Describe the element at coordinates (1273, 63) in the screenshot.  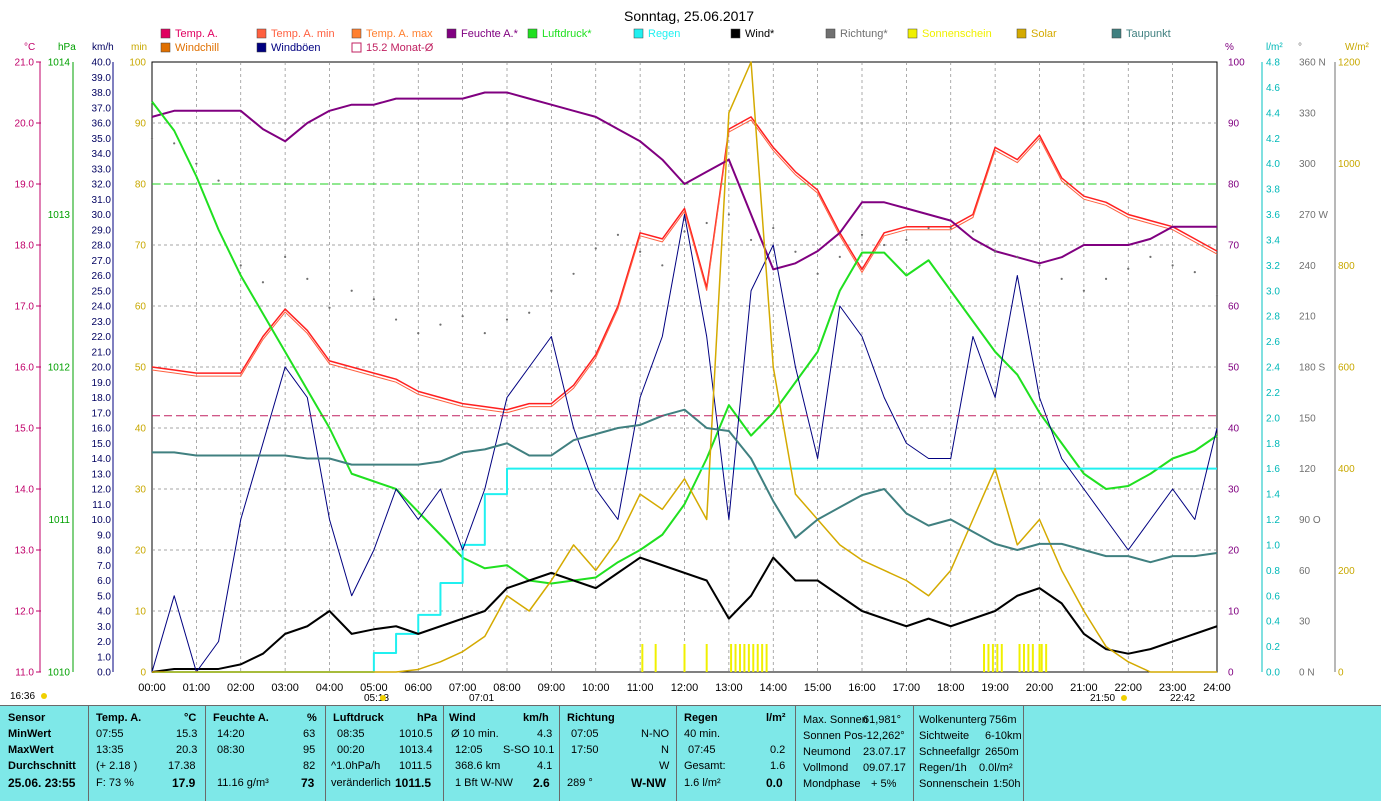
I see `rain-tick: 4.8` at that location.